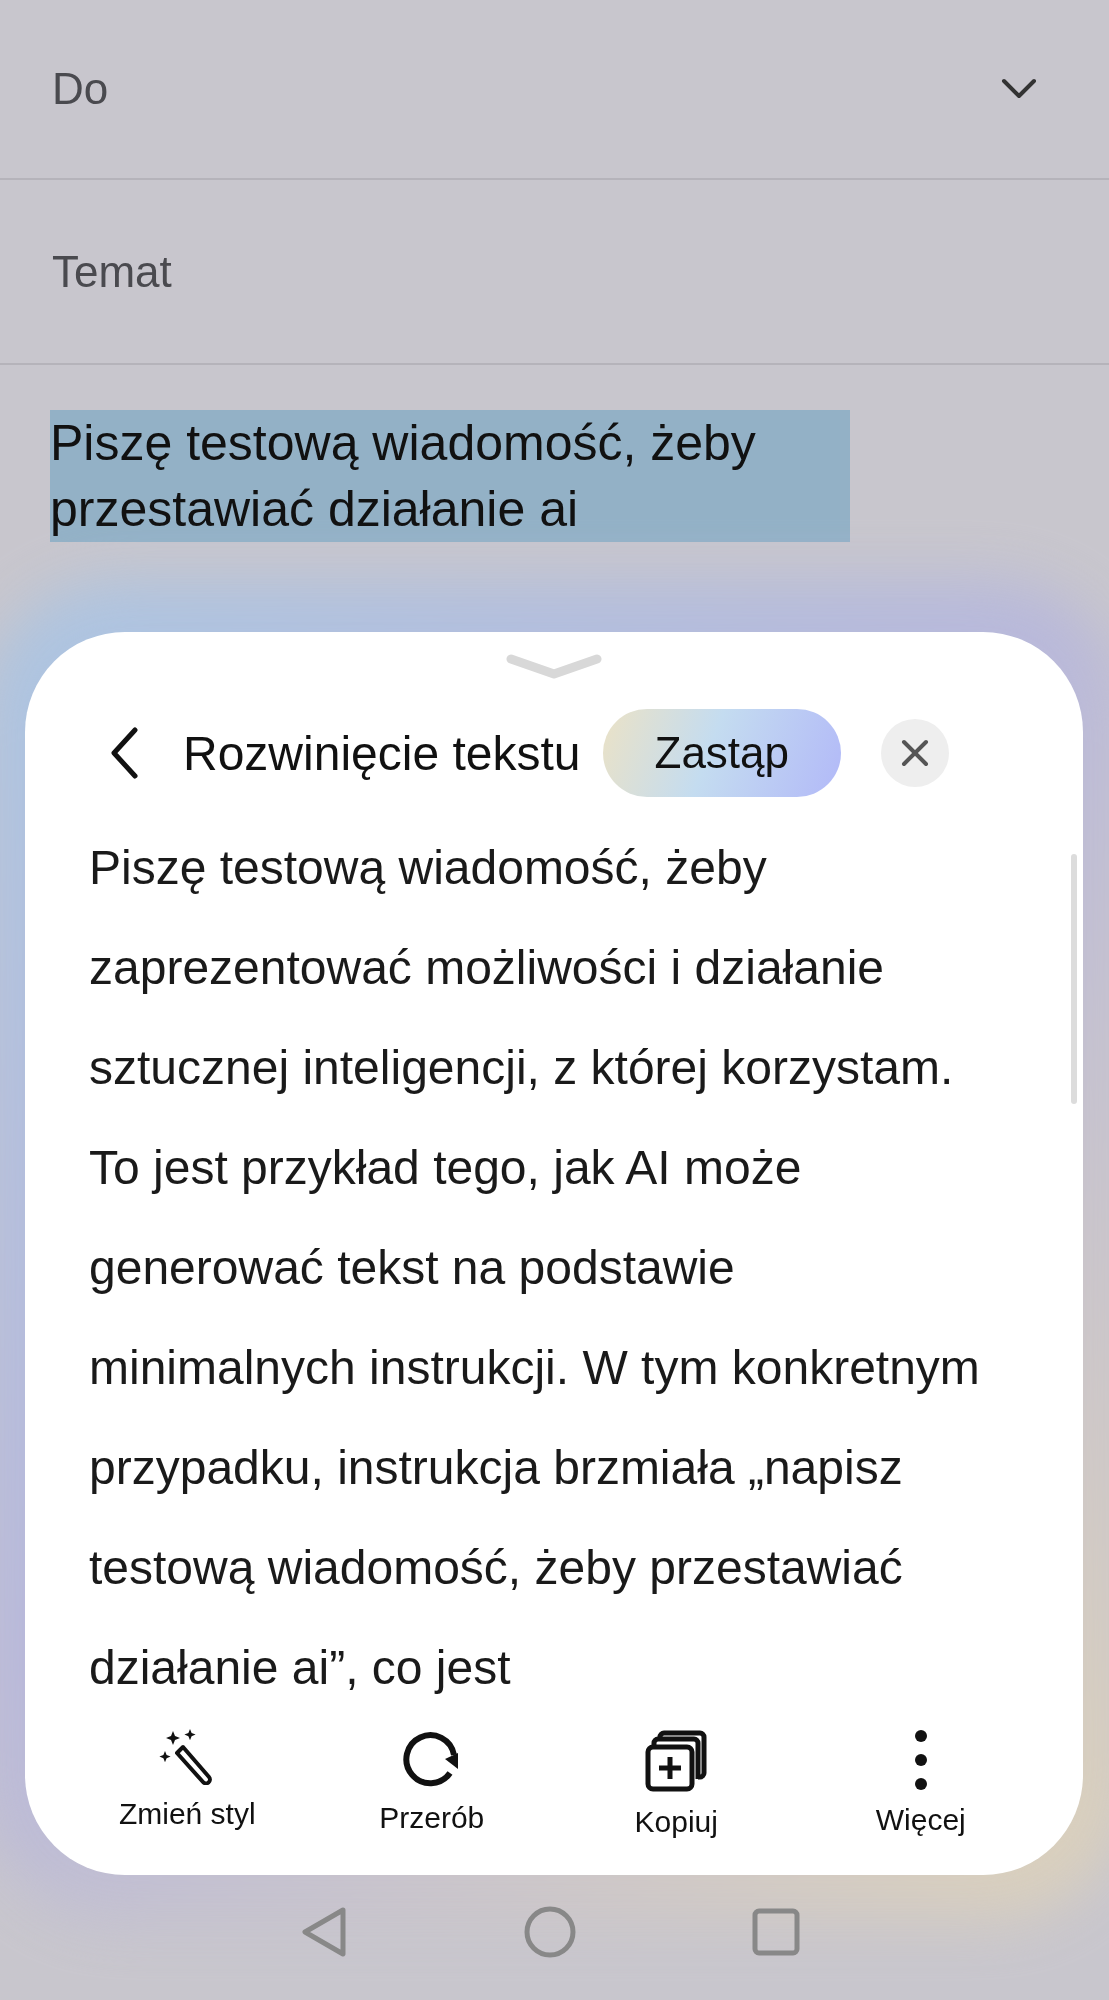 This screenshot has height=2000, width=1109. I want to click on action-button: Więcej, so click(920, 1784).